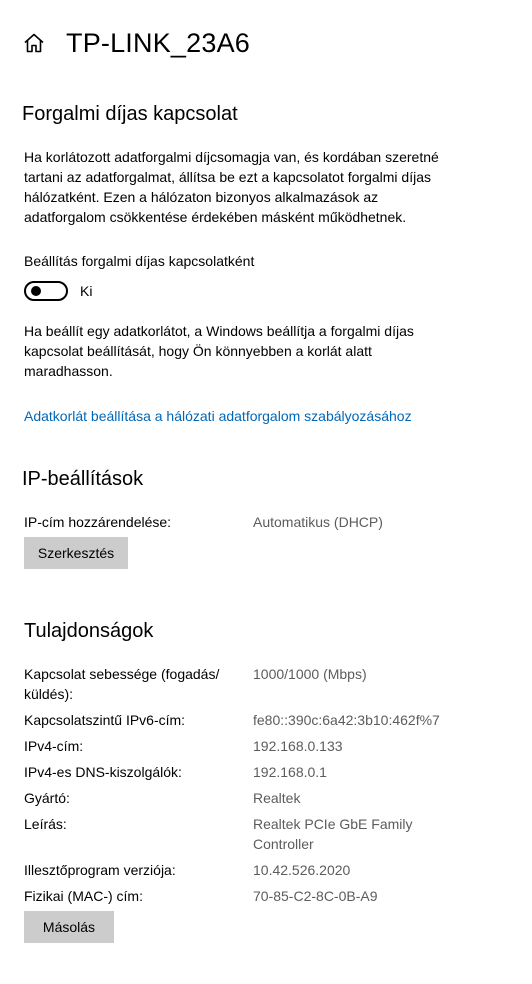 The width and height of the screenshot is (532, 984). I want to click on copy-button: Másolás, so click(69, 927).